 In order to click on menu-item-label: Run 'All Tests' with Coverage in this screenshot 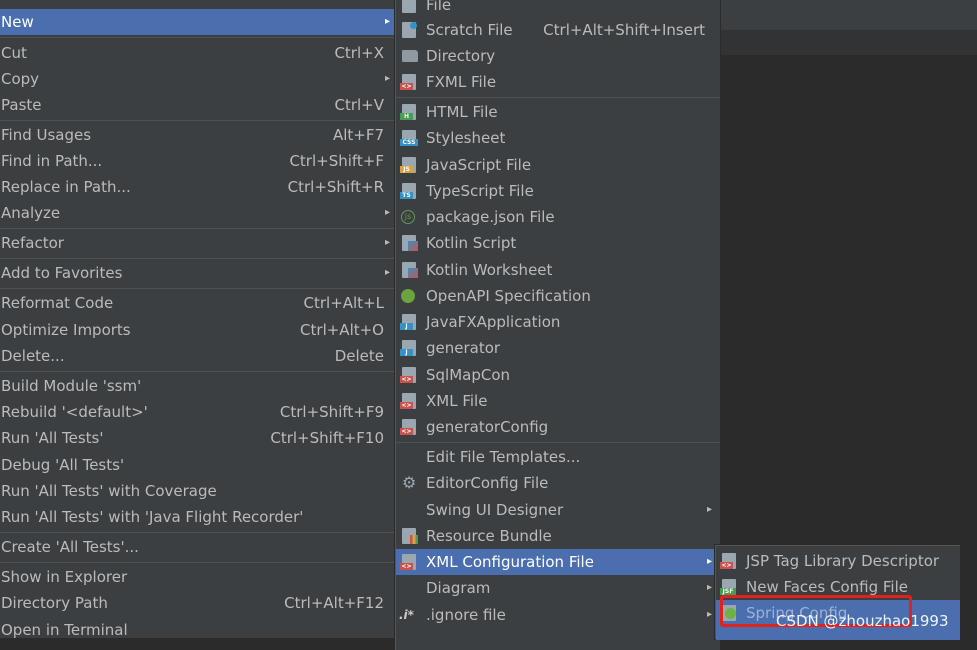, I will do `click(109, 491)`.